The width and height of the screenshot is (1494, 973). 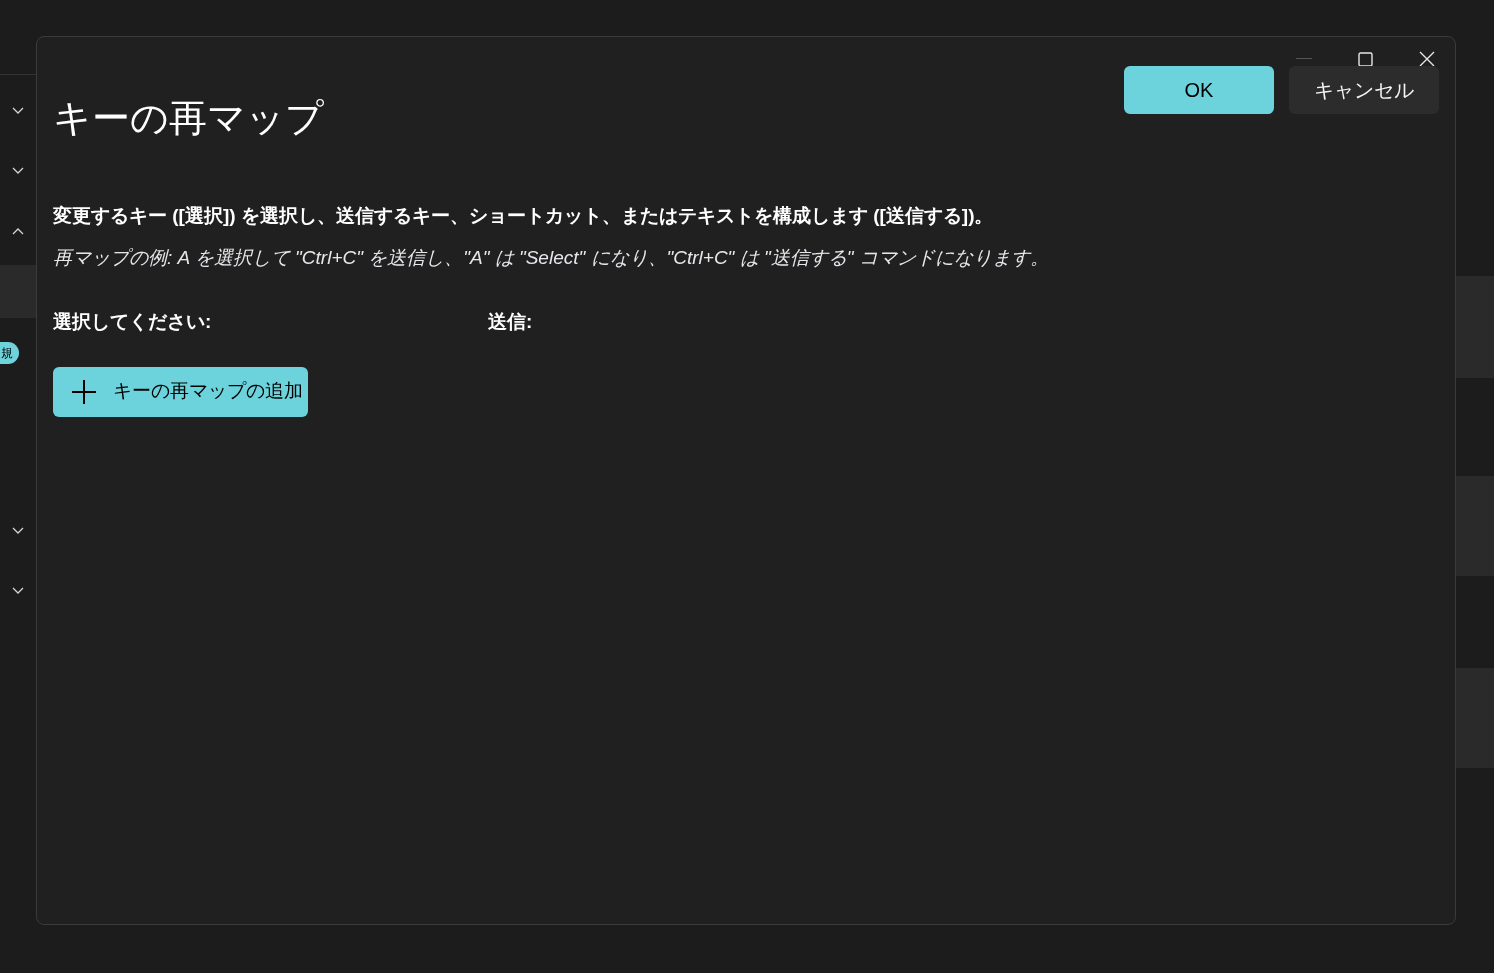 I want to click on description-text: 変更するキー ([選択]) を選択し、送信するキー、ショートカット、またはテキストを構成します ([送信する])。, so click(x=524, y=216).